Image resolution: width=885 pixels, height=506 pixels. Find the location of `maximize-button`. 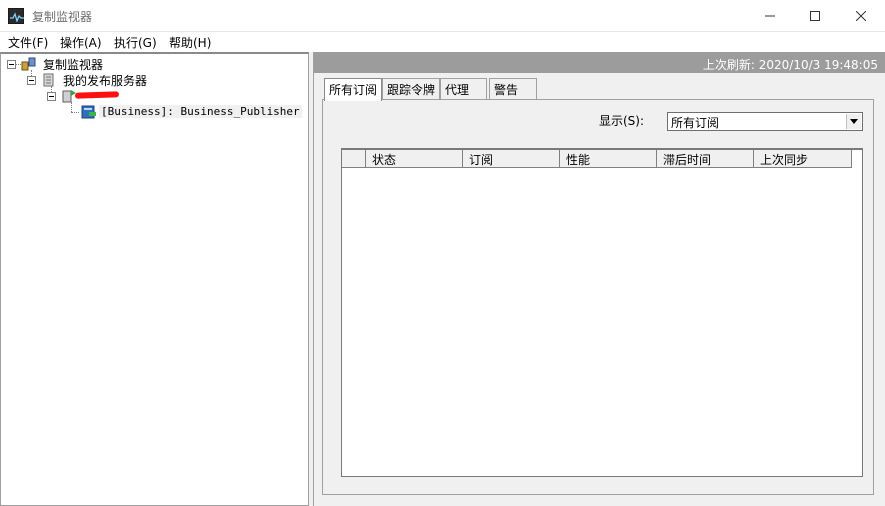

maximize-button is located at coordinates (815, 16).